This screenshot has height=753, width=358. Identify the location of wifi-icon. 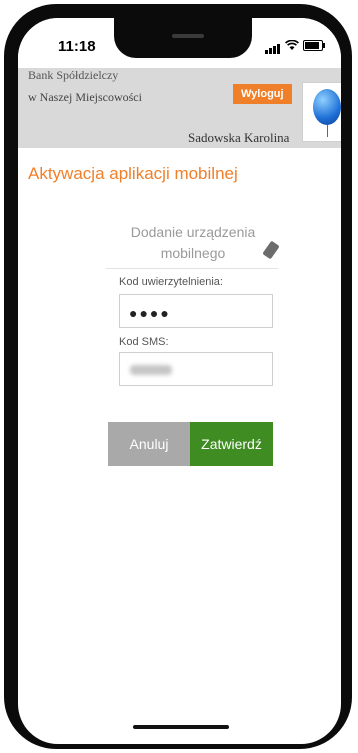
(292, 44).